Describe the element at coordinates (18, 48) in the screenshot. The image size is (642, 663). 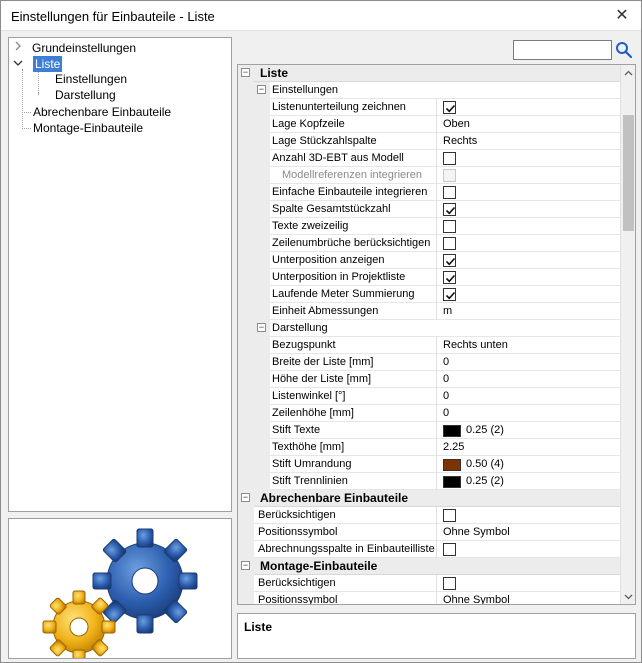
I see `chevron-right-icon` at that location.